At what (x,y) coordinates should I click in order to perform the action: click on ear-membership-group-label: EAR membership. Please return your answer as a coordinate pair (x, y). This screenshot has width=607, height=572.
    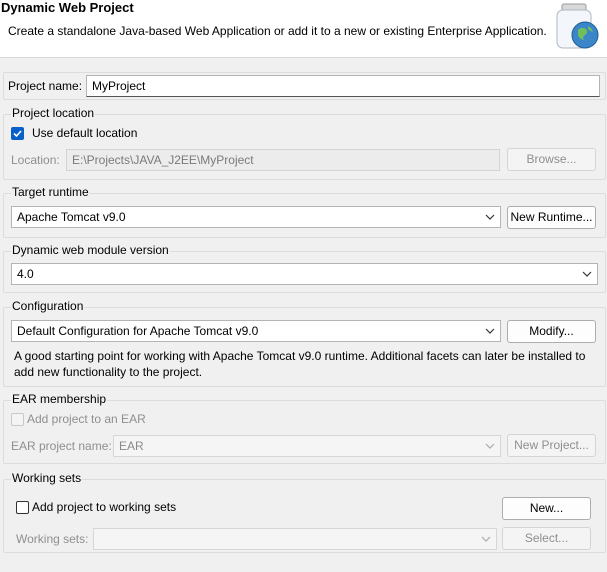
    Looking at the image, I should click on (59, 399).